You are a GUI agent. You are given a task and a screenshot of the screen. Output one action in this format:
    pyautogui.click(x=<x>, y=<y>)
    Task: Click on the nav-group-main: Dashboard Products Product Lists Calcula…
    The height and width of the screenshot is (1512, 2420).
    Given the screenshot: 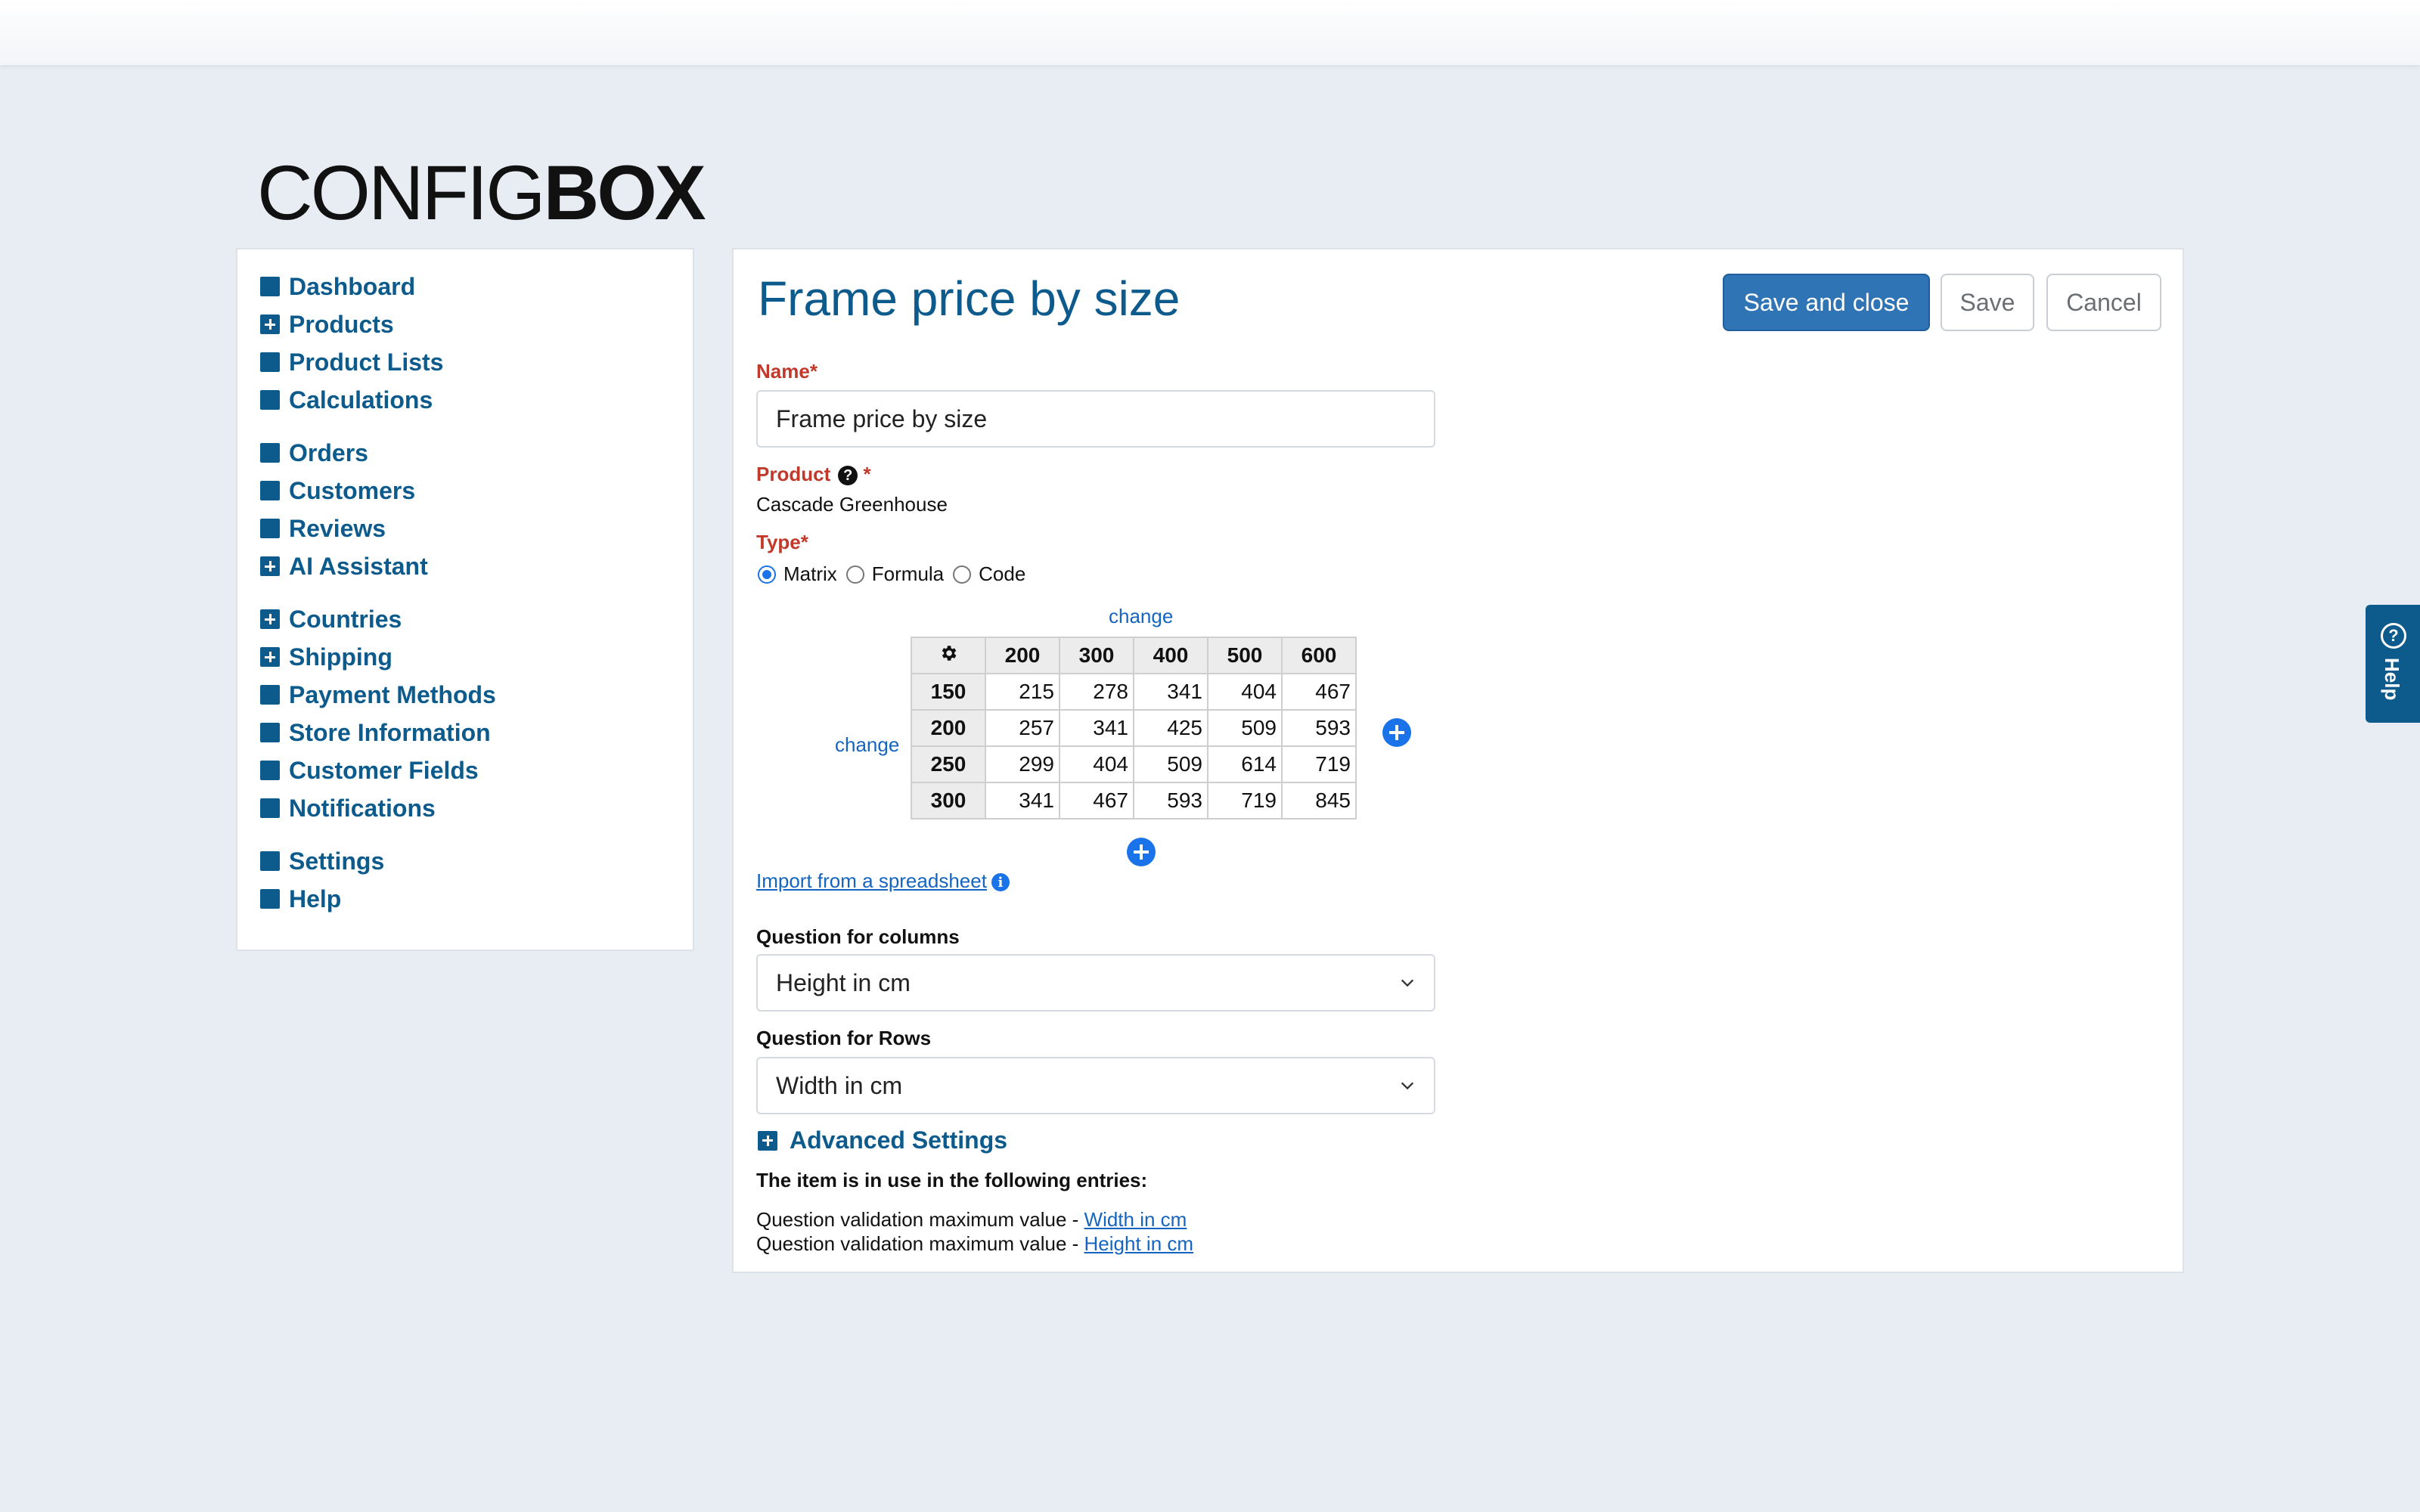 What is the action you would take?
    pyautogui.click(x=351, y=343)
    